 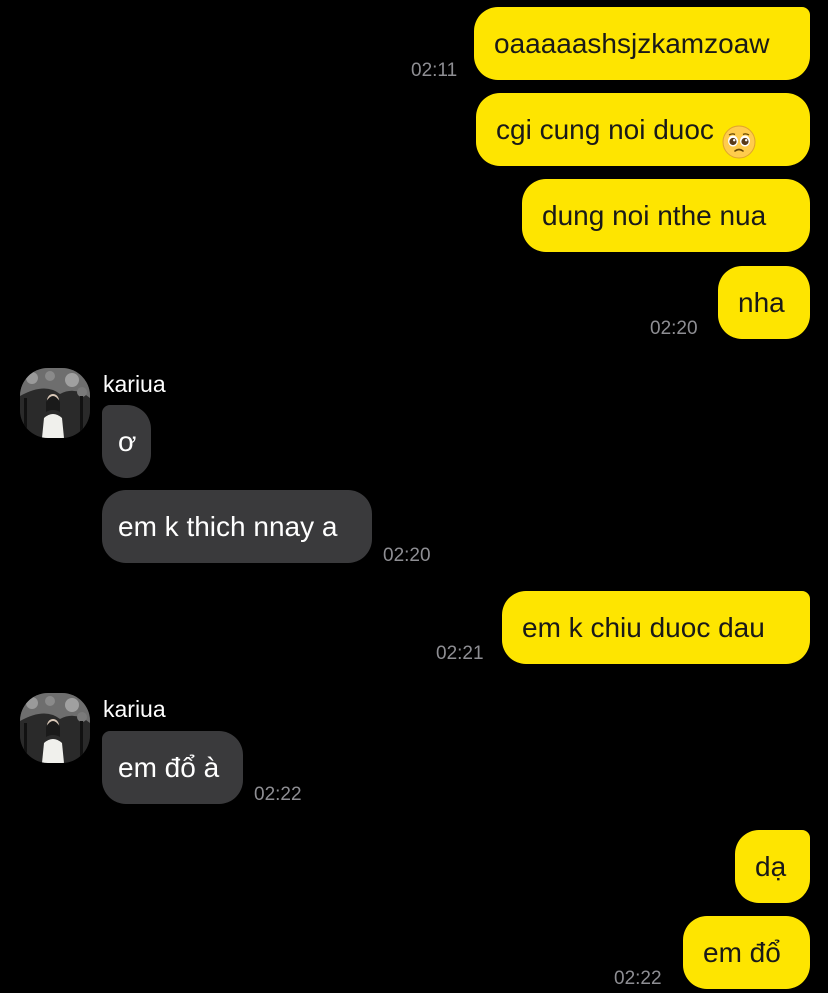 I want to click on outgoing-message-bubble: em đổ, so click(x=746, y=952).